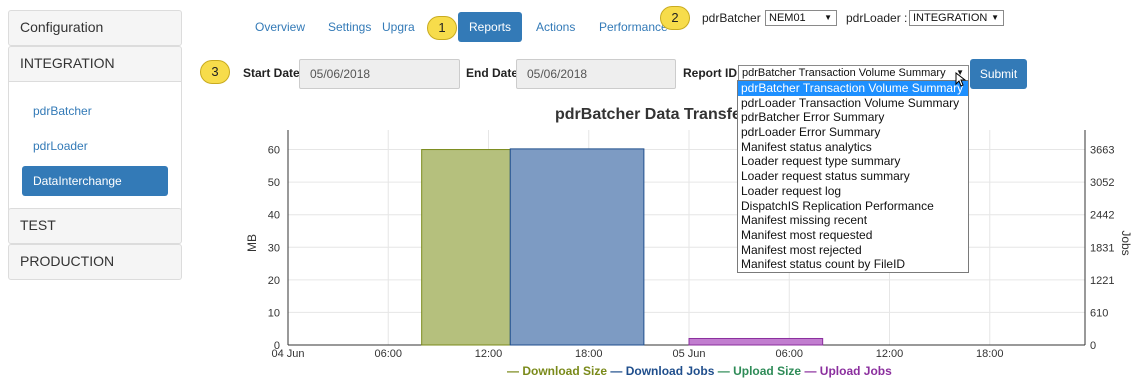 This screenshot has width=1131, height=379. Describe the element at coordinates (1099, 313) in the screenshot. I see `y2-tick-label: 610` at that location.